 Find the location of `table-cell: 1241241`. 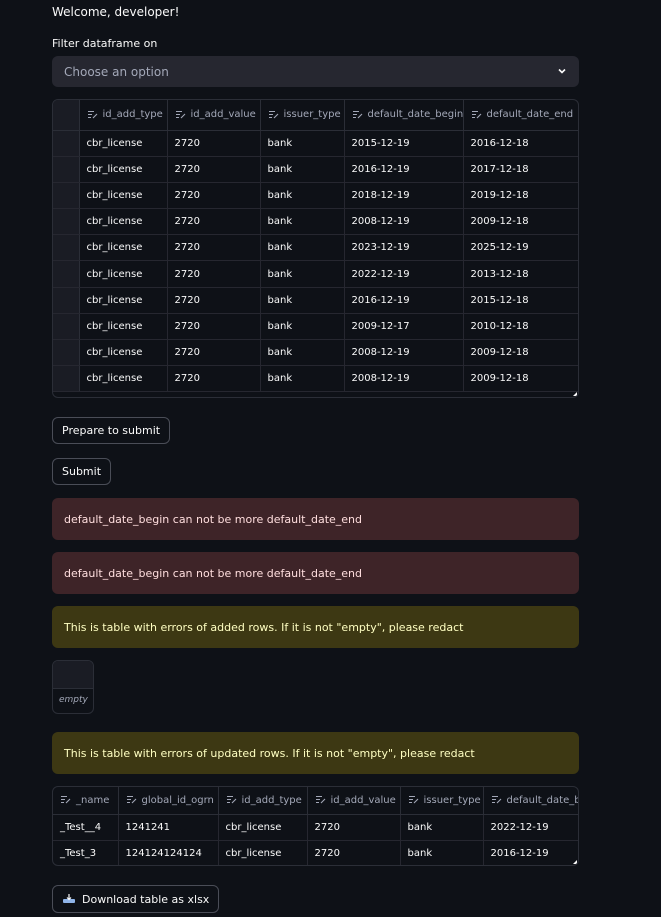

table-cell: 1241241 is located at coordinates (168, 827).